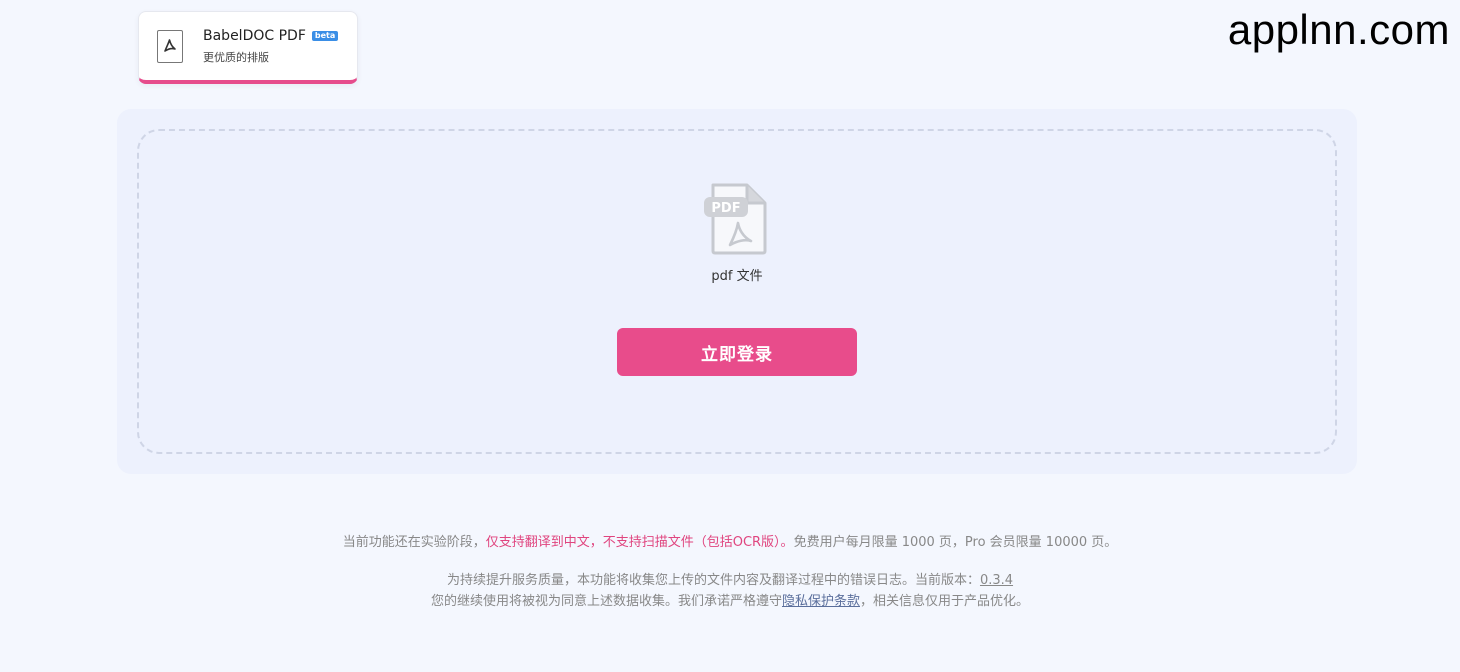 The height and width of the screenshot is (672, 1460). What do you see at coordinates (254, 35) in the screenshot?
I see `tab-title: BabelDOC PDF` at bounding box center [254, 35].